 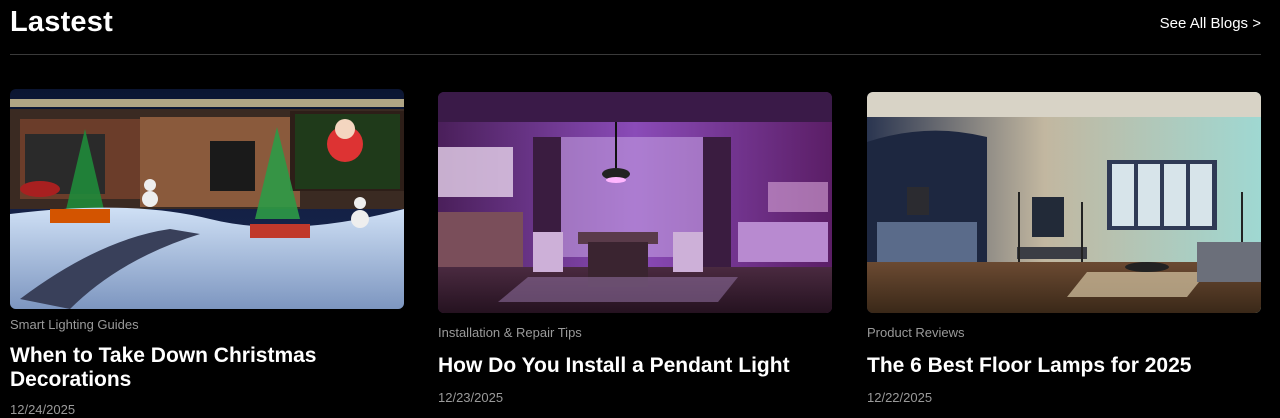 What do you see at coordinates (916, 332) in the screenshot?
I see `blog-card-category: Product Reviews` at bounding box center [916, 332].